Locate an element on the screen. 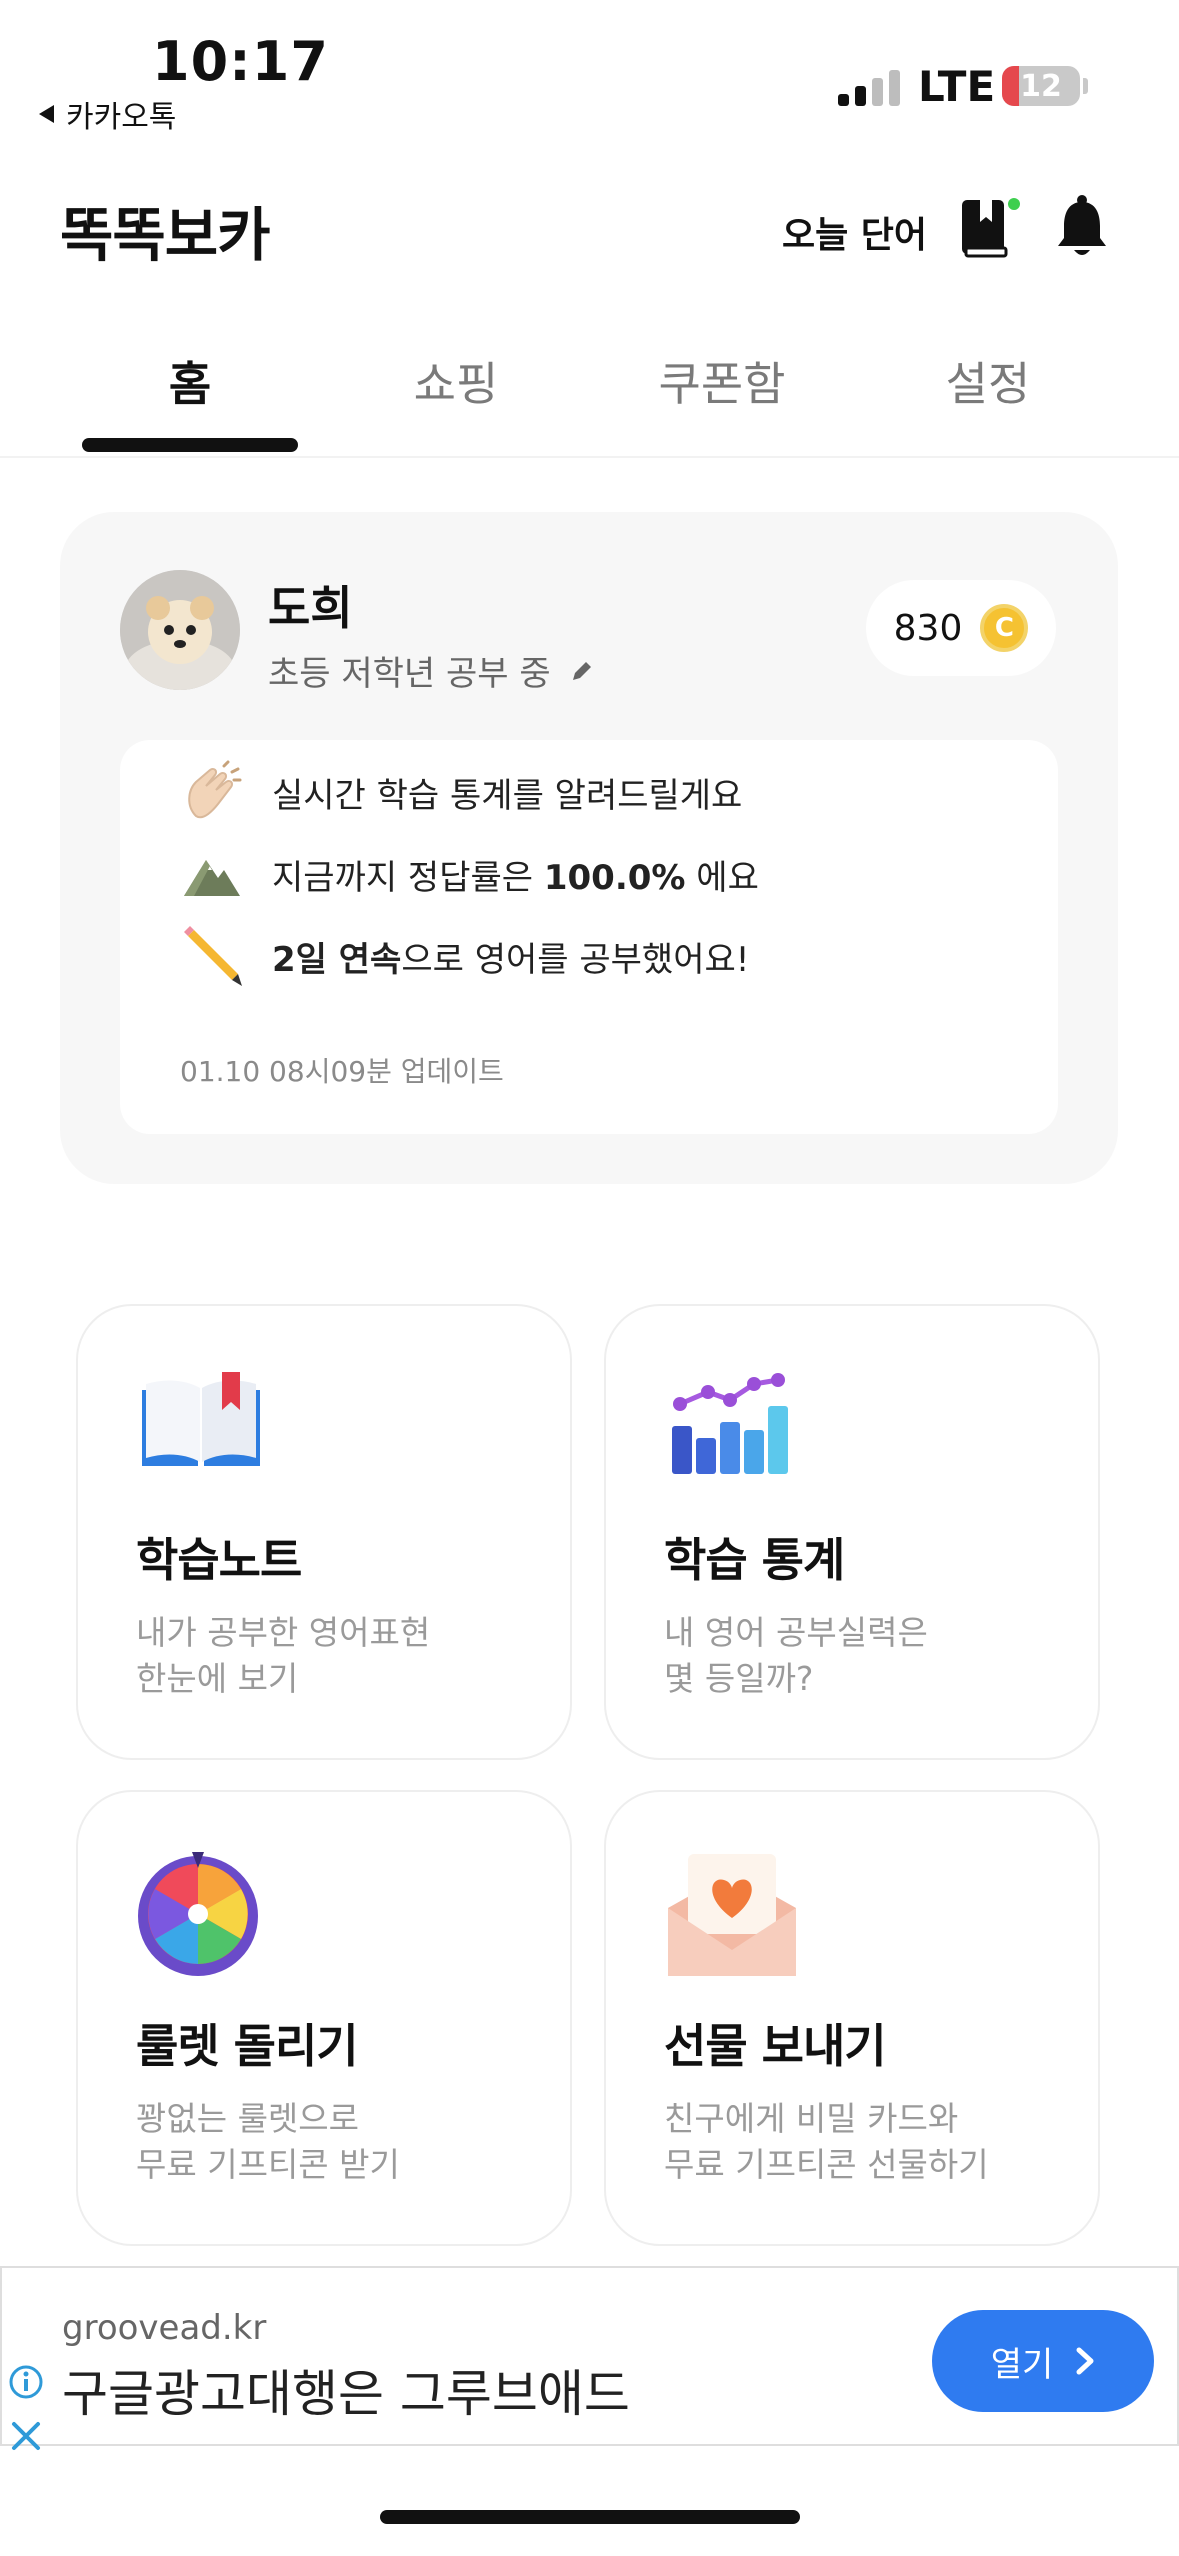  back-triangle-icon is located at coordinates (46, 114).